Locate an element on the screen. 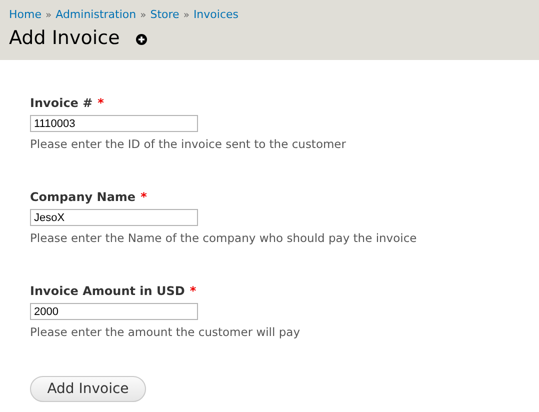  field-description: Please enter the Name of the company who should pay the invoice is located at coordinates (224, 238).